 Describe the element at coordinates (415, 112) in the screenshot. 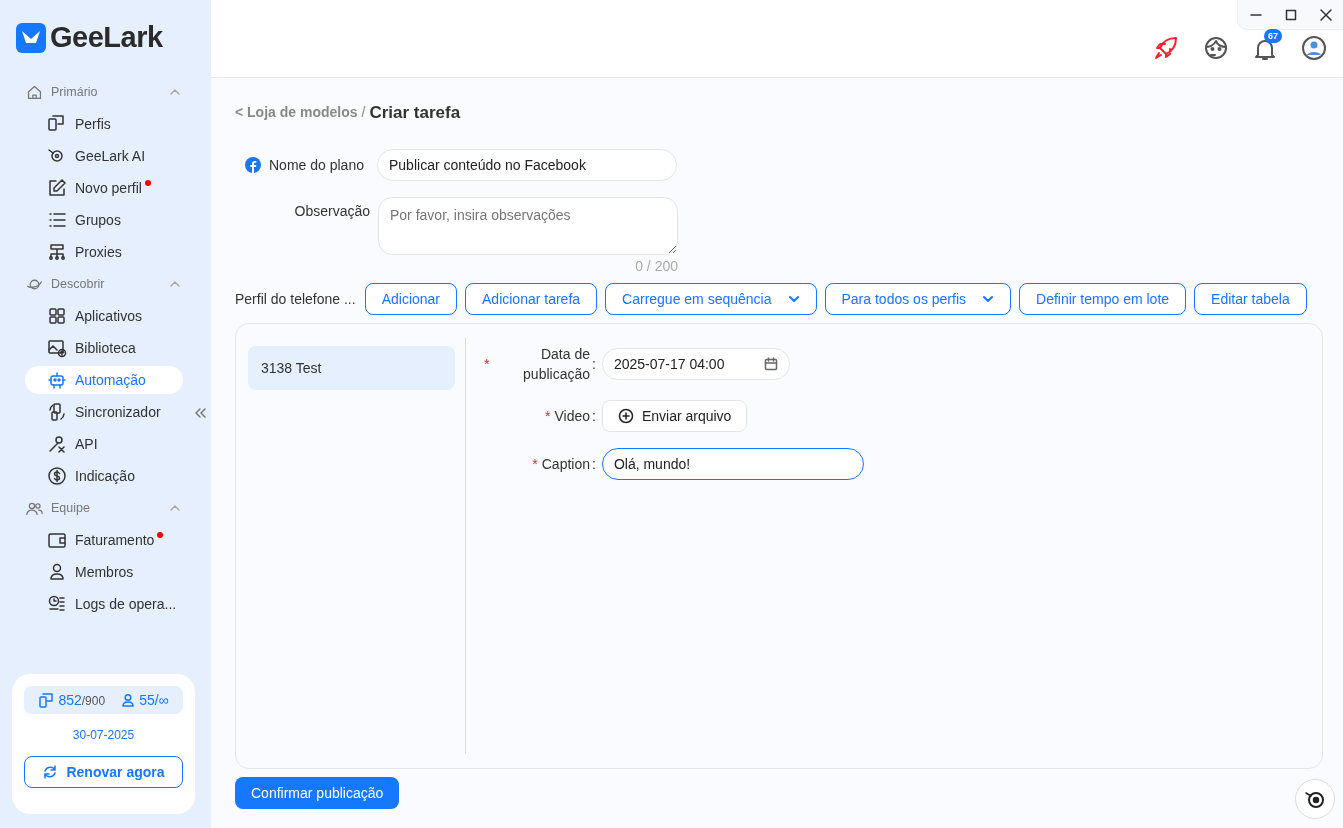

I see `page-title: Criar tarefa` at that location.